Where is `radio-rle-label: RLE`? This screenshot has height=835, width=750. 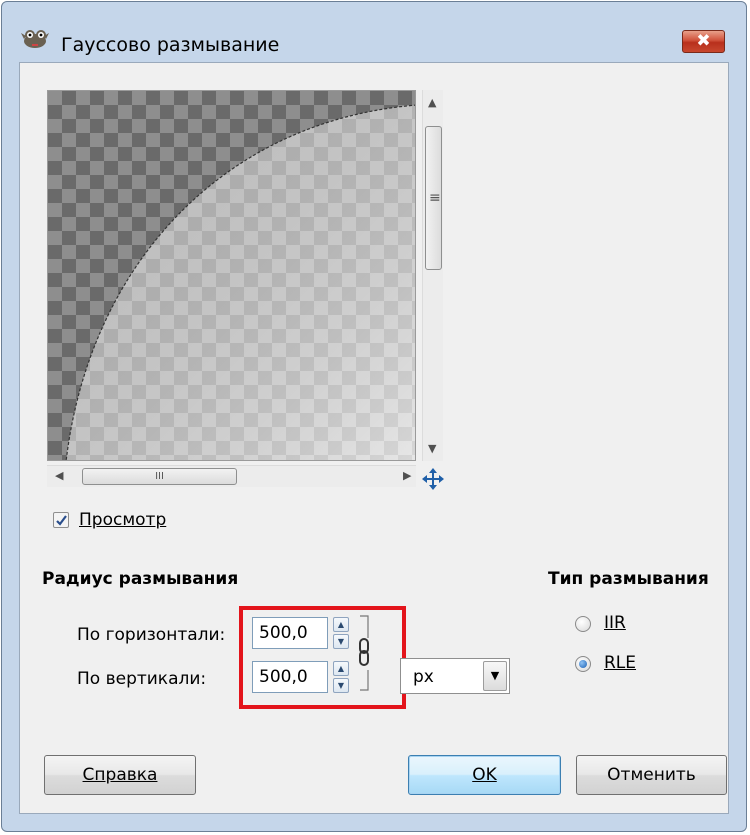 radio-rle-label: RLE is located at coordinates (620, 663).